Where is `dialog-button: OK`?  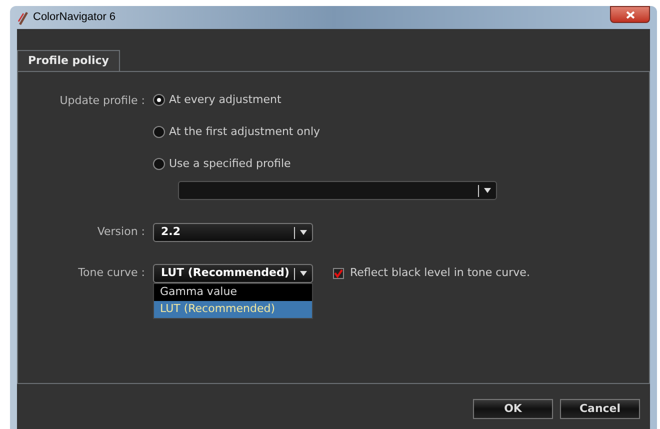
dialog-button: OK is located at coordinates (513, 409).